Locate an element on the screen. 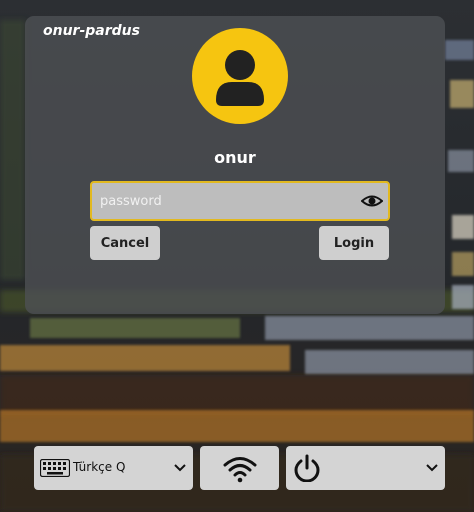 Image resolution: width=474 pixels, height=512 pixels. username-label: onur is located at coordinates (235, 157).